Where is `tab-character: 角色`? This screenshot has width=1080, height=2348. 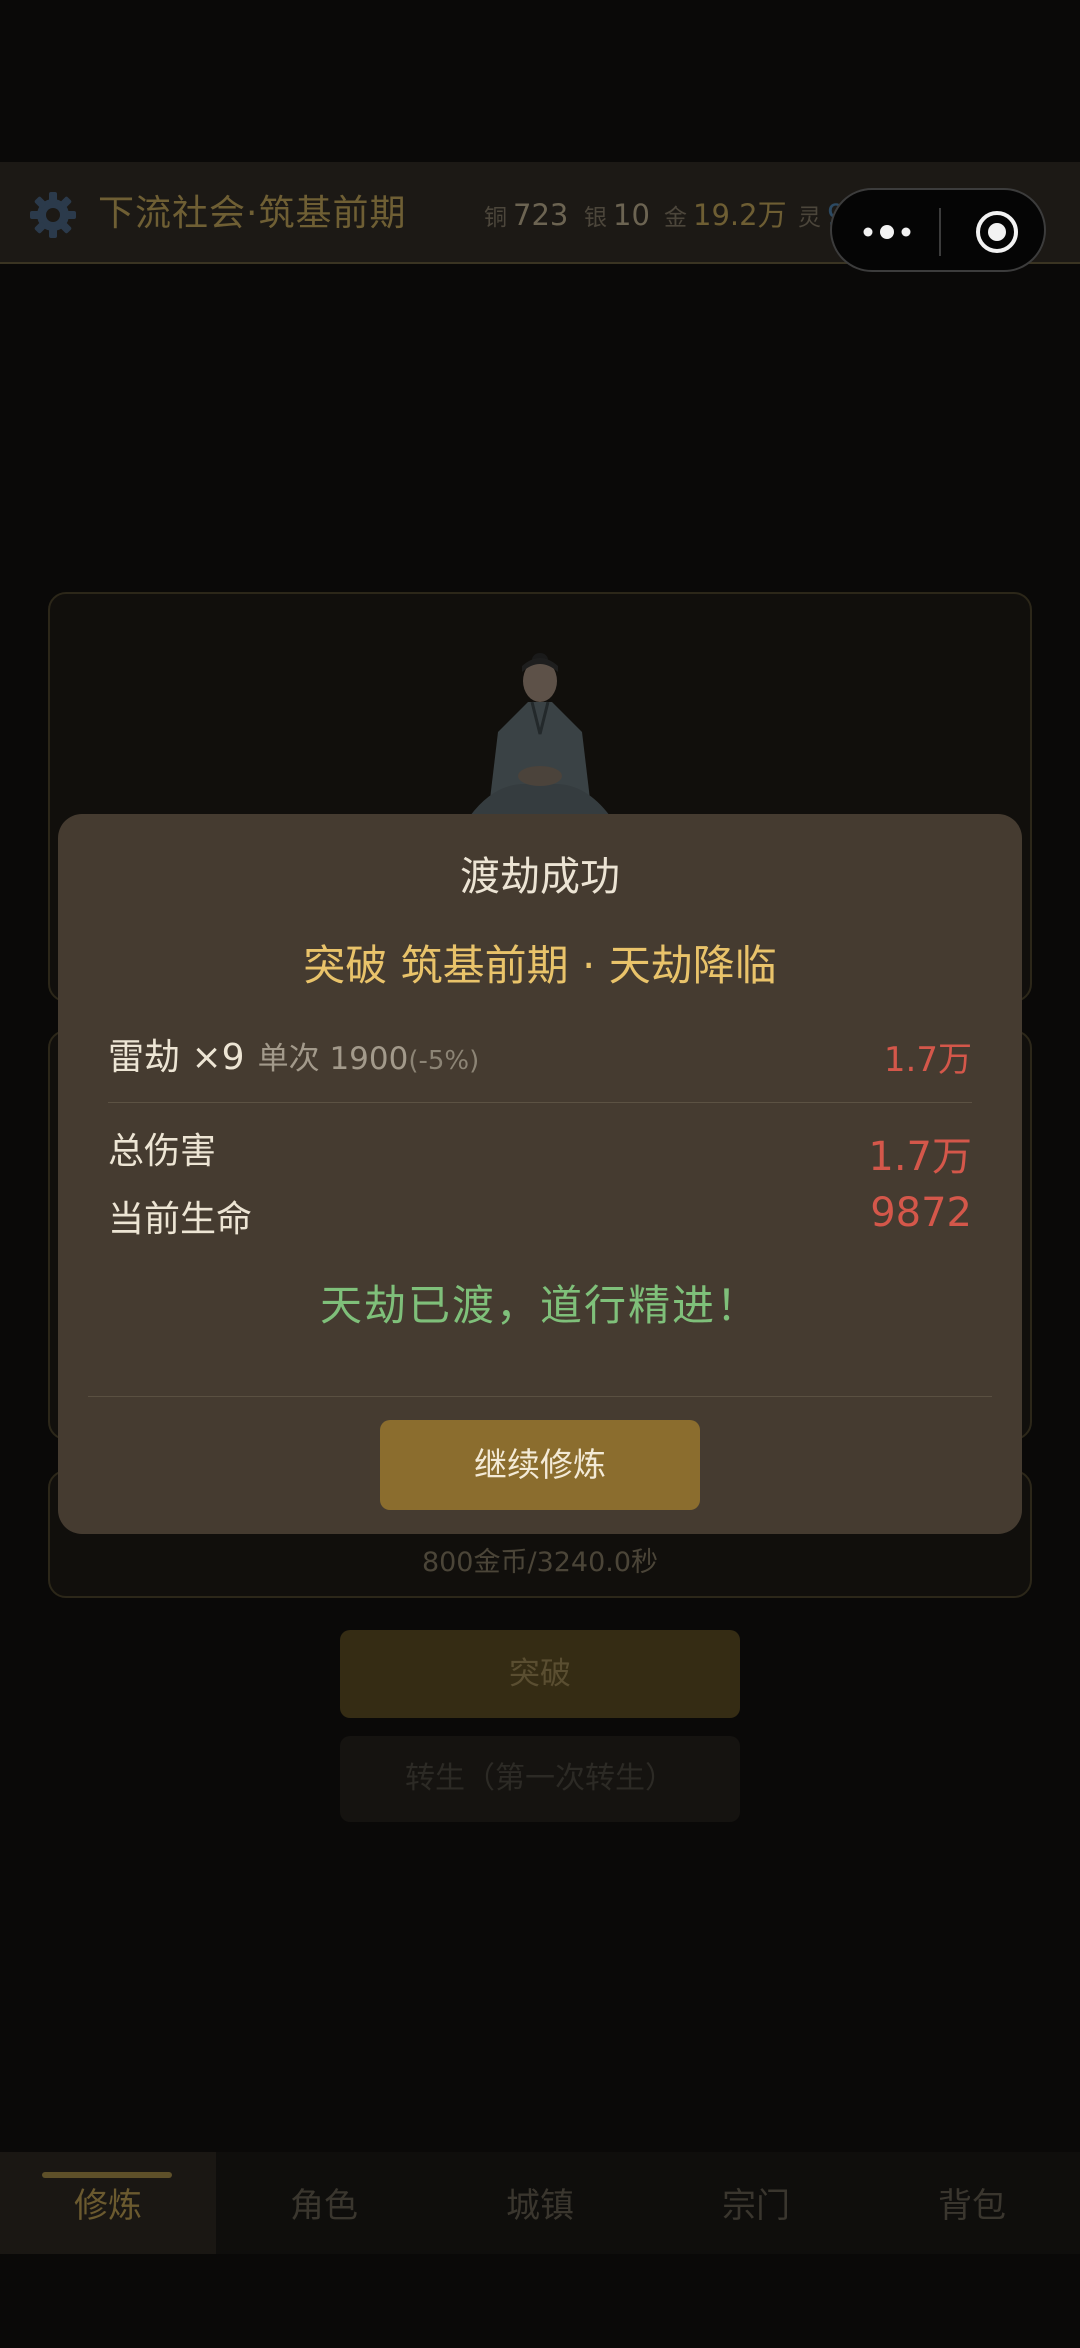 tab-character: 角色 is located at coordinates (324, 2203).